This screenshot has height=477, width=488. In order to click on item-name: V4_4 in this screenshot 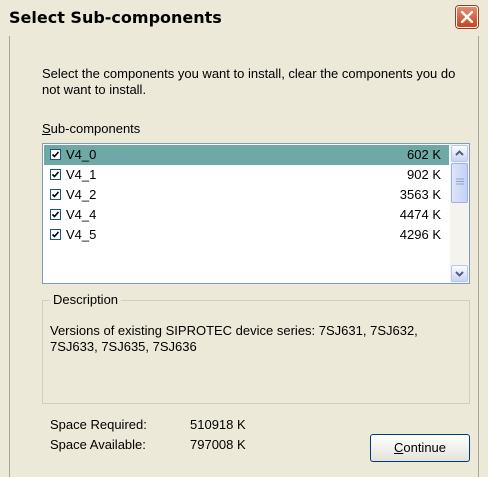, I will do `click(81, 214)`.